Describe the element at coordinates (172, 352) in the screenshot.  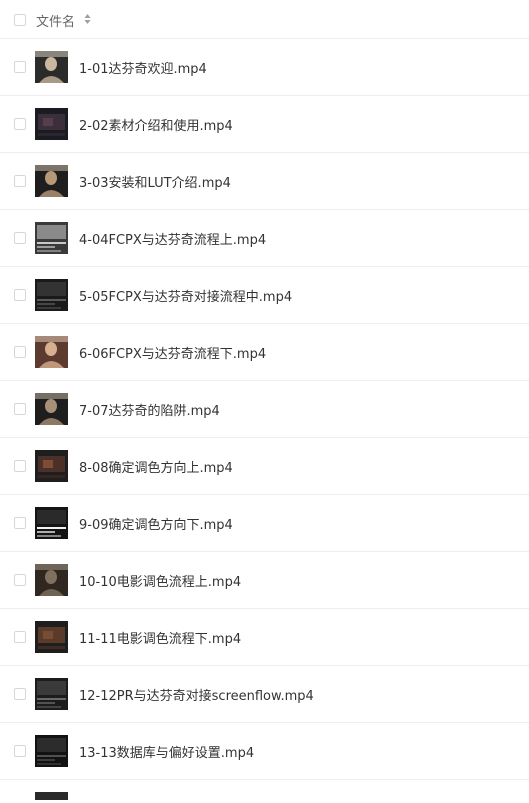
I see `file-name: 6-06FCPX与达芬奇流程下.mp4` at that location.